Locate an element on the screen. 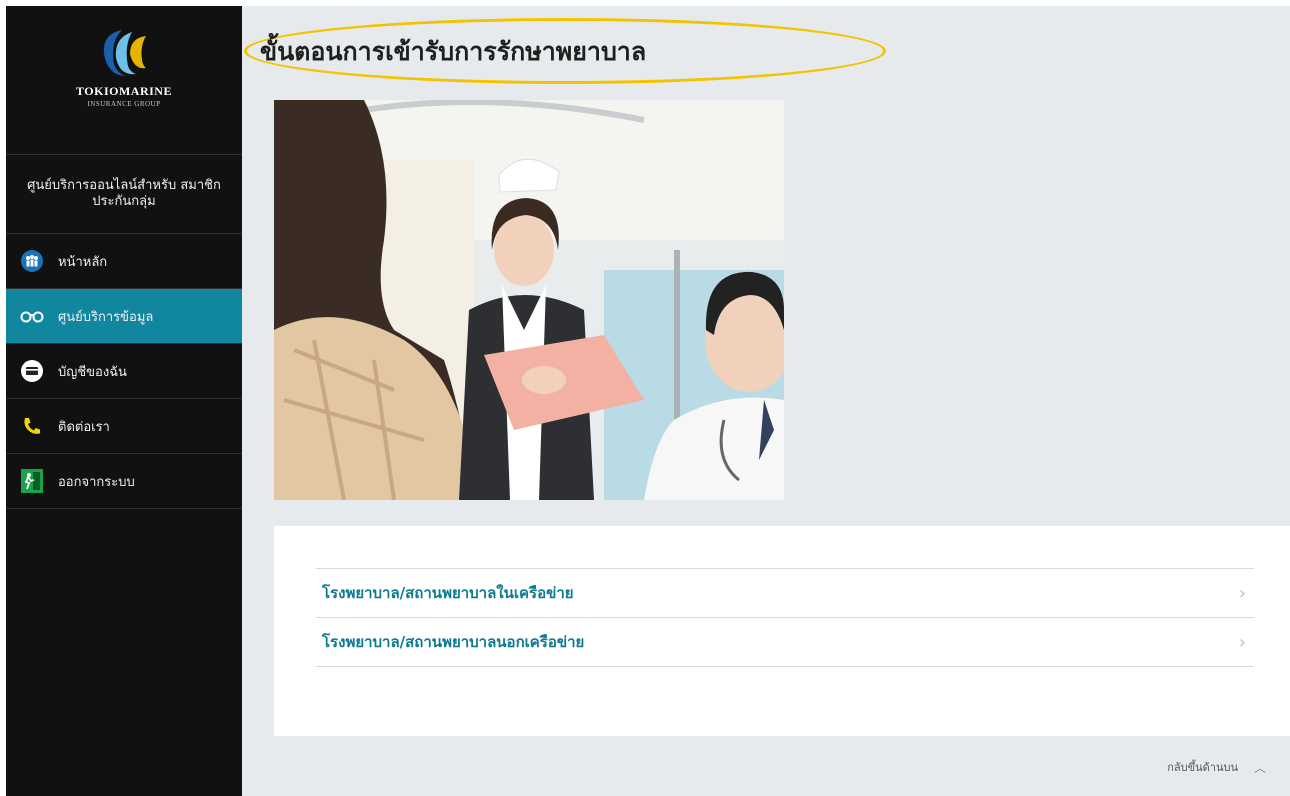 The height and width of the screenshot is (796, 1290). out-of-network-hospital-link: โรงพยาบาล/สถานพยาบาลนอกเครือข่าย › is located at coordinates (785, 642).